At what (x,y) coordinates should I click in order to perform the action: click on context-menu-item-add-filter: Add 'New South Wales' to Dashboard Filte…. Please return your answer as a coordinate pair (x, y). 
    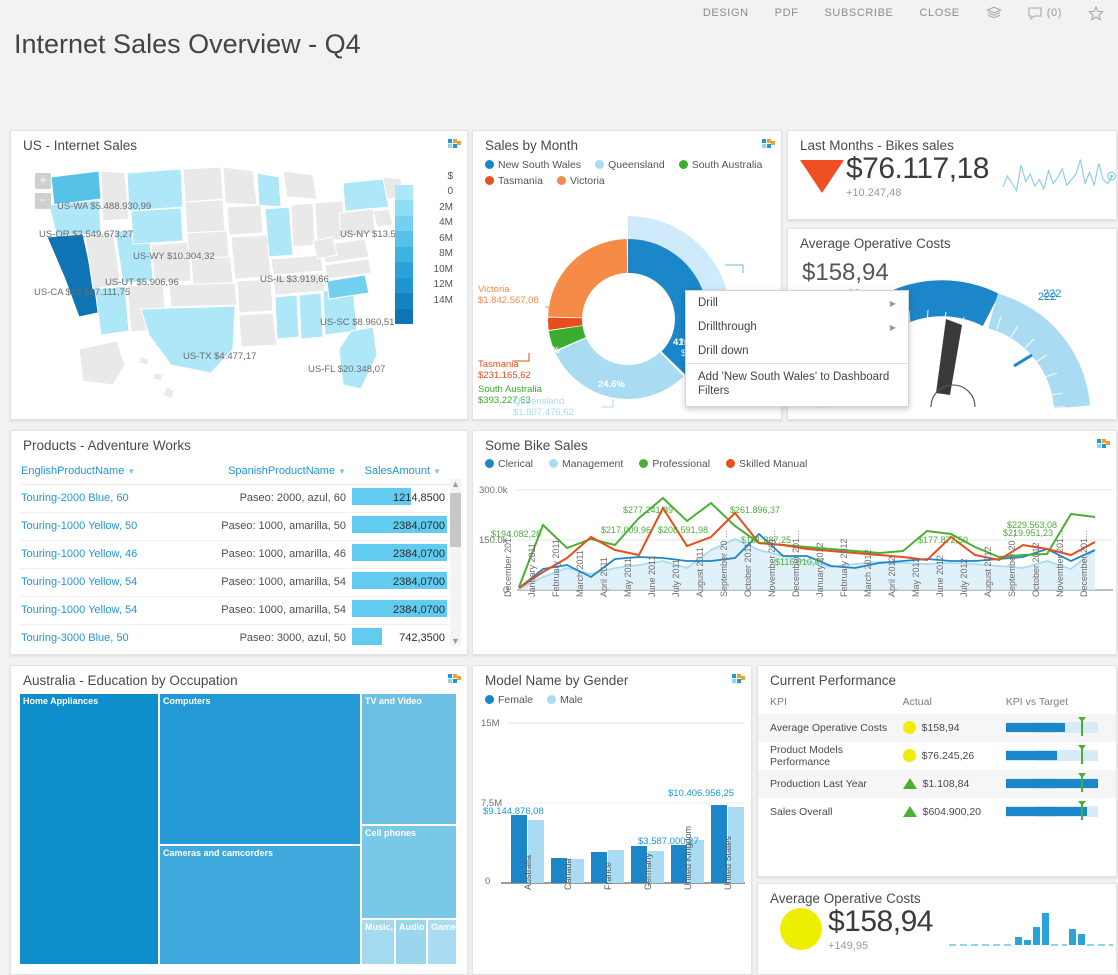
    Looking at the image, I should click on (797, 384).